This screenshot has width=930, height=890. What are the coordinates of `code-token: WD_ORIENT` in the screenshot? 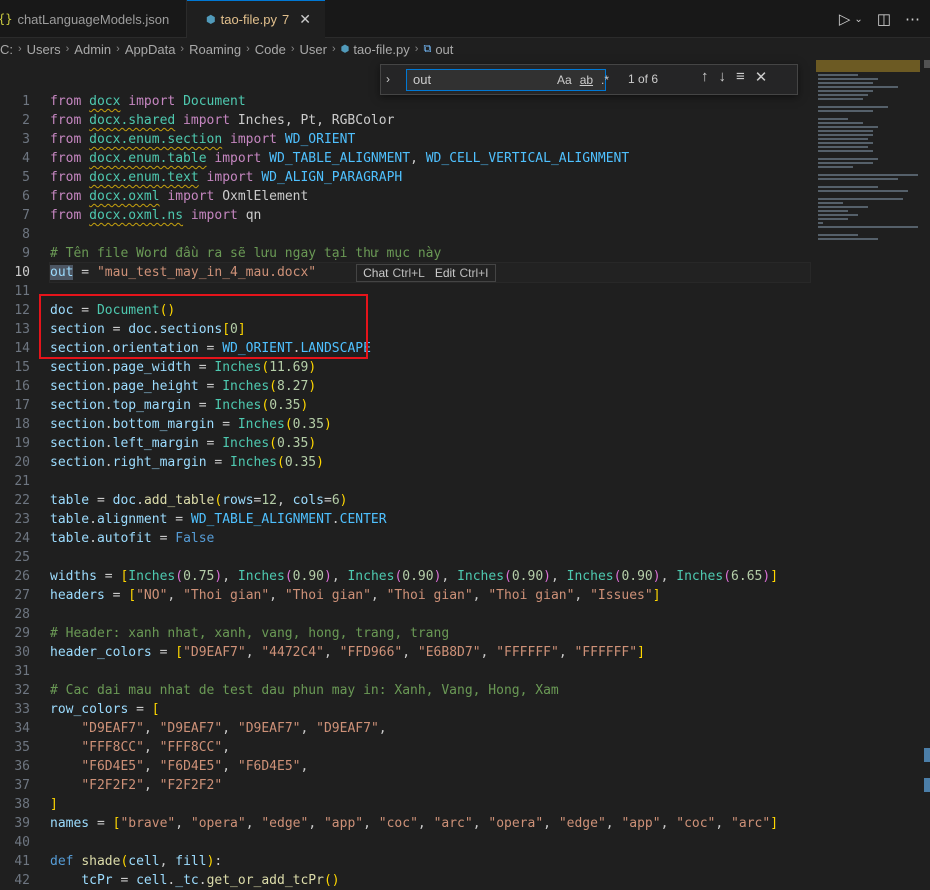 It's located at (257, 348).